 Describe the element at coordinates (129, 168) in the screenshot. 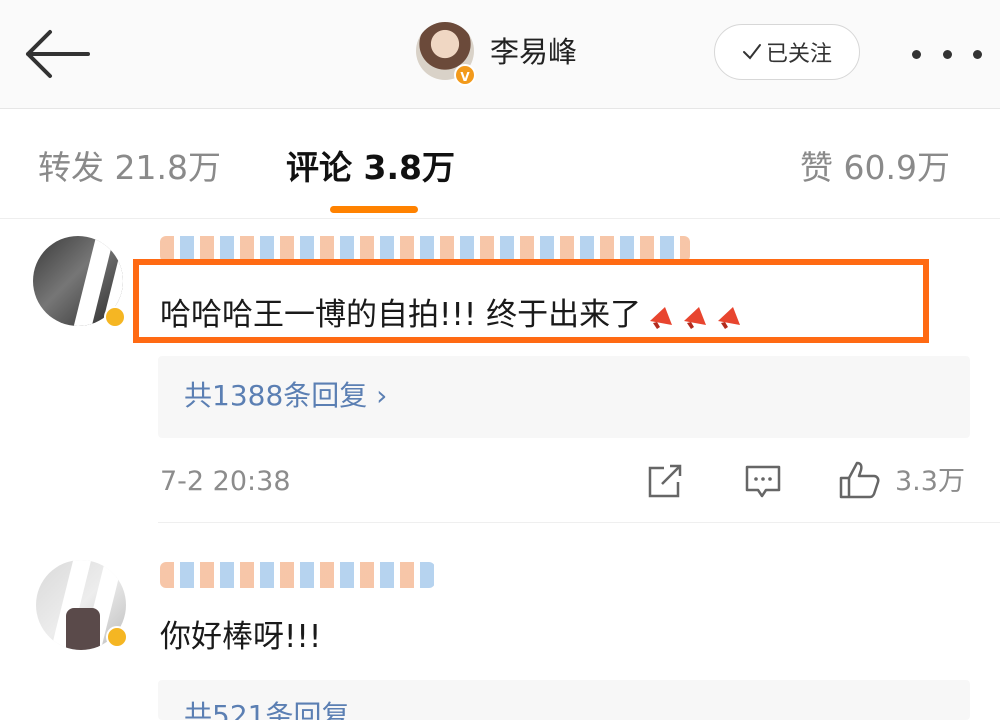

I see `tab-reposts: 转发 21.8万` at that location.